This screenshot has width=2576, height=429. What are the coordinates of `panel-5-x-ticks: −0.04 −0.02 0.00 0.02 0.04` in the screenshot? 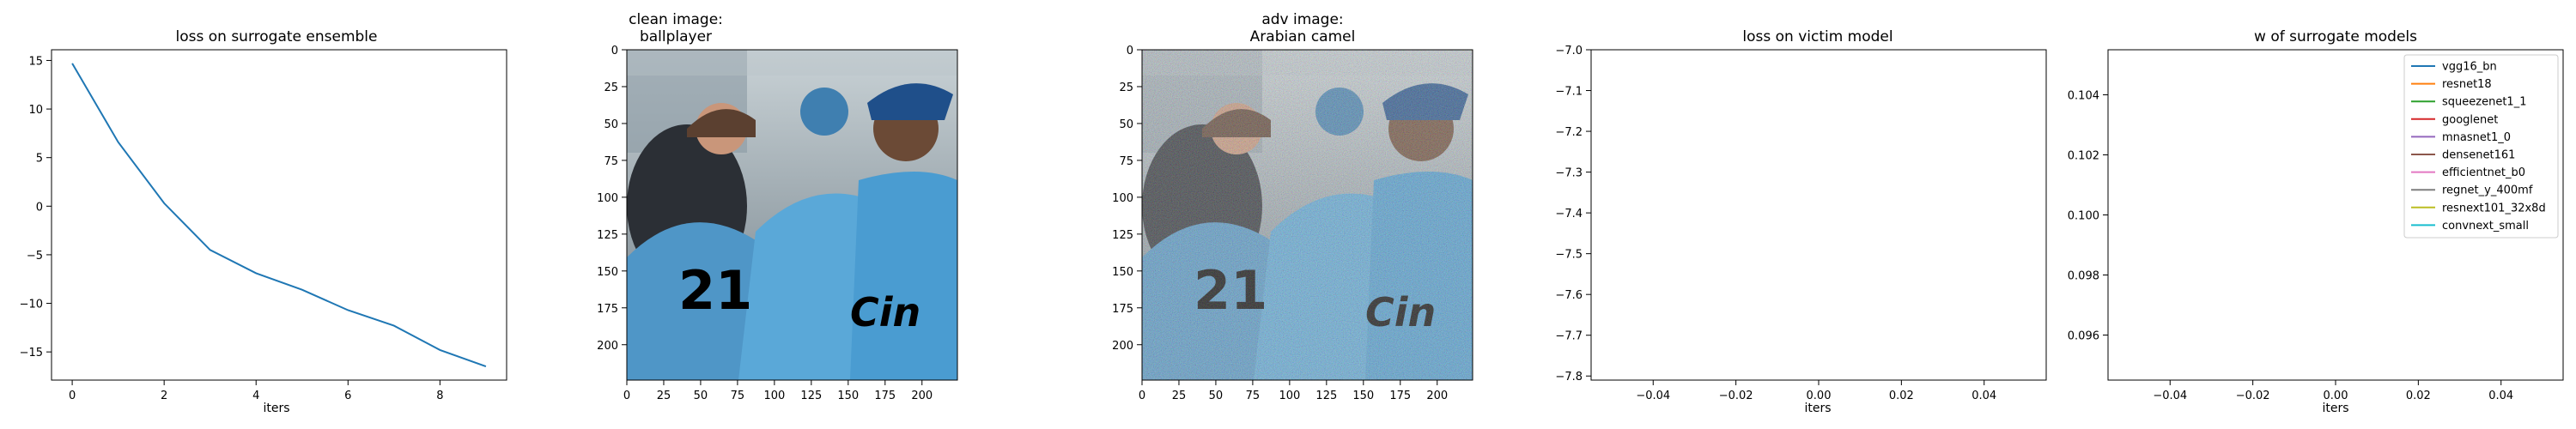 It's located at (2333, 391).